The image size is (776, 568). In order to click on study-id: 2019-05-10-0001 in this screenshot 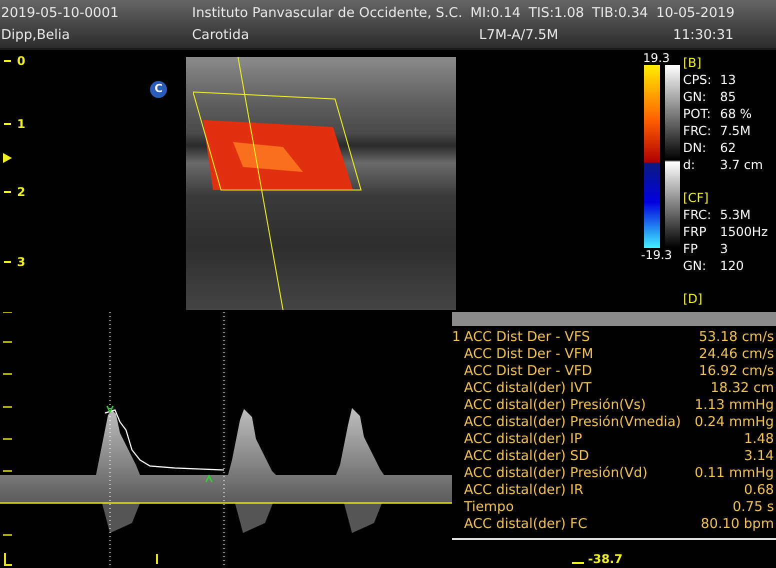, I will do `click(60, 13)`.